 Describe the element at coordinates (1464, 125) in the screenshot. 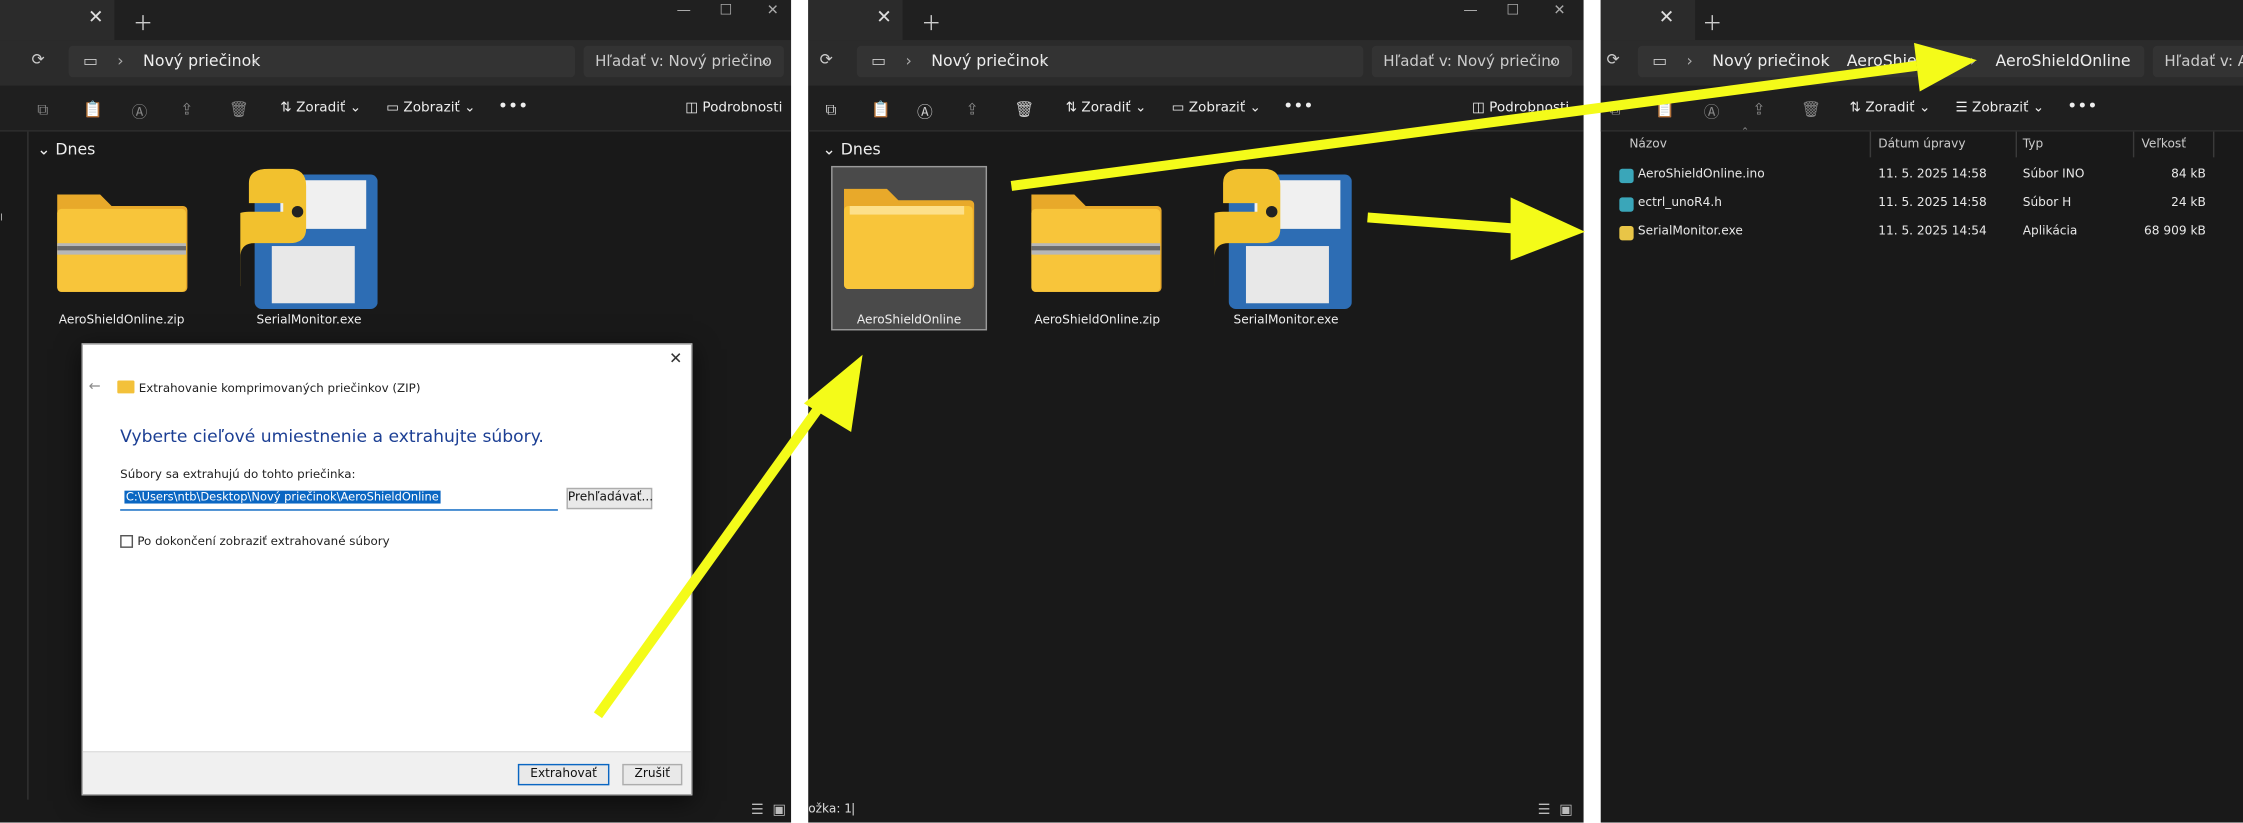

I see `arrow-to-breadcrumb` at that location.